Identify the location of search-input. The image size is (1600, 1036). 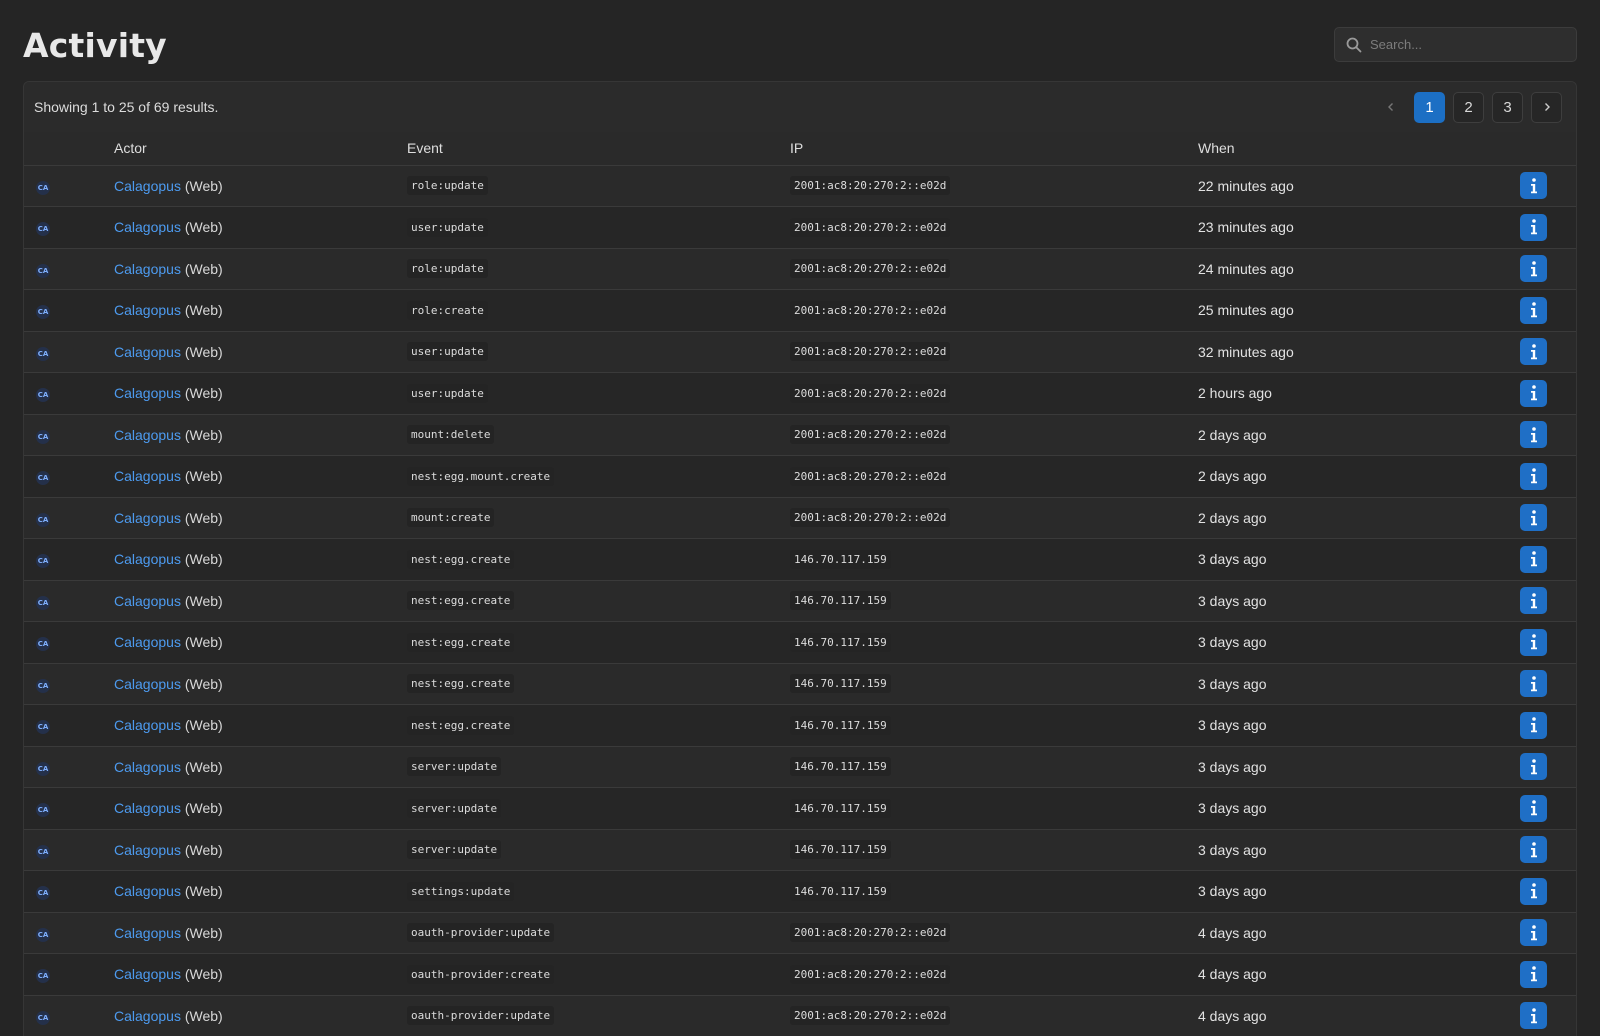
(1465, 44).